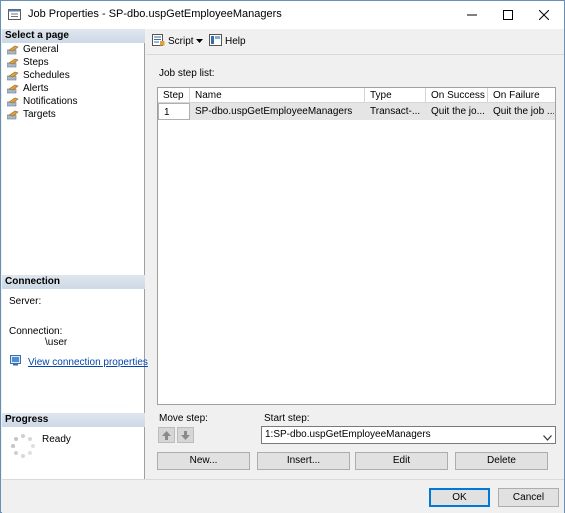  I want to click on script-button: Script, so click(173, 41).